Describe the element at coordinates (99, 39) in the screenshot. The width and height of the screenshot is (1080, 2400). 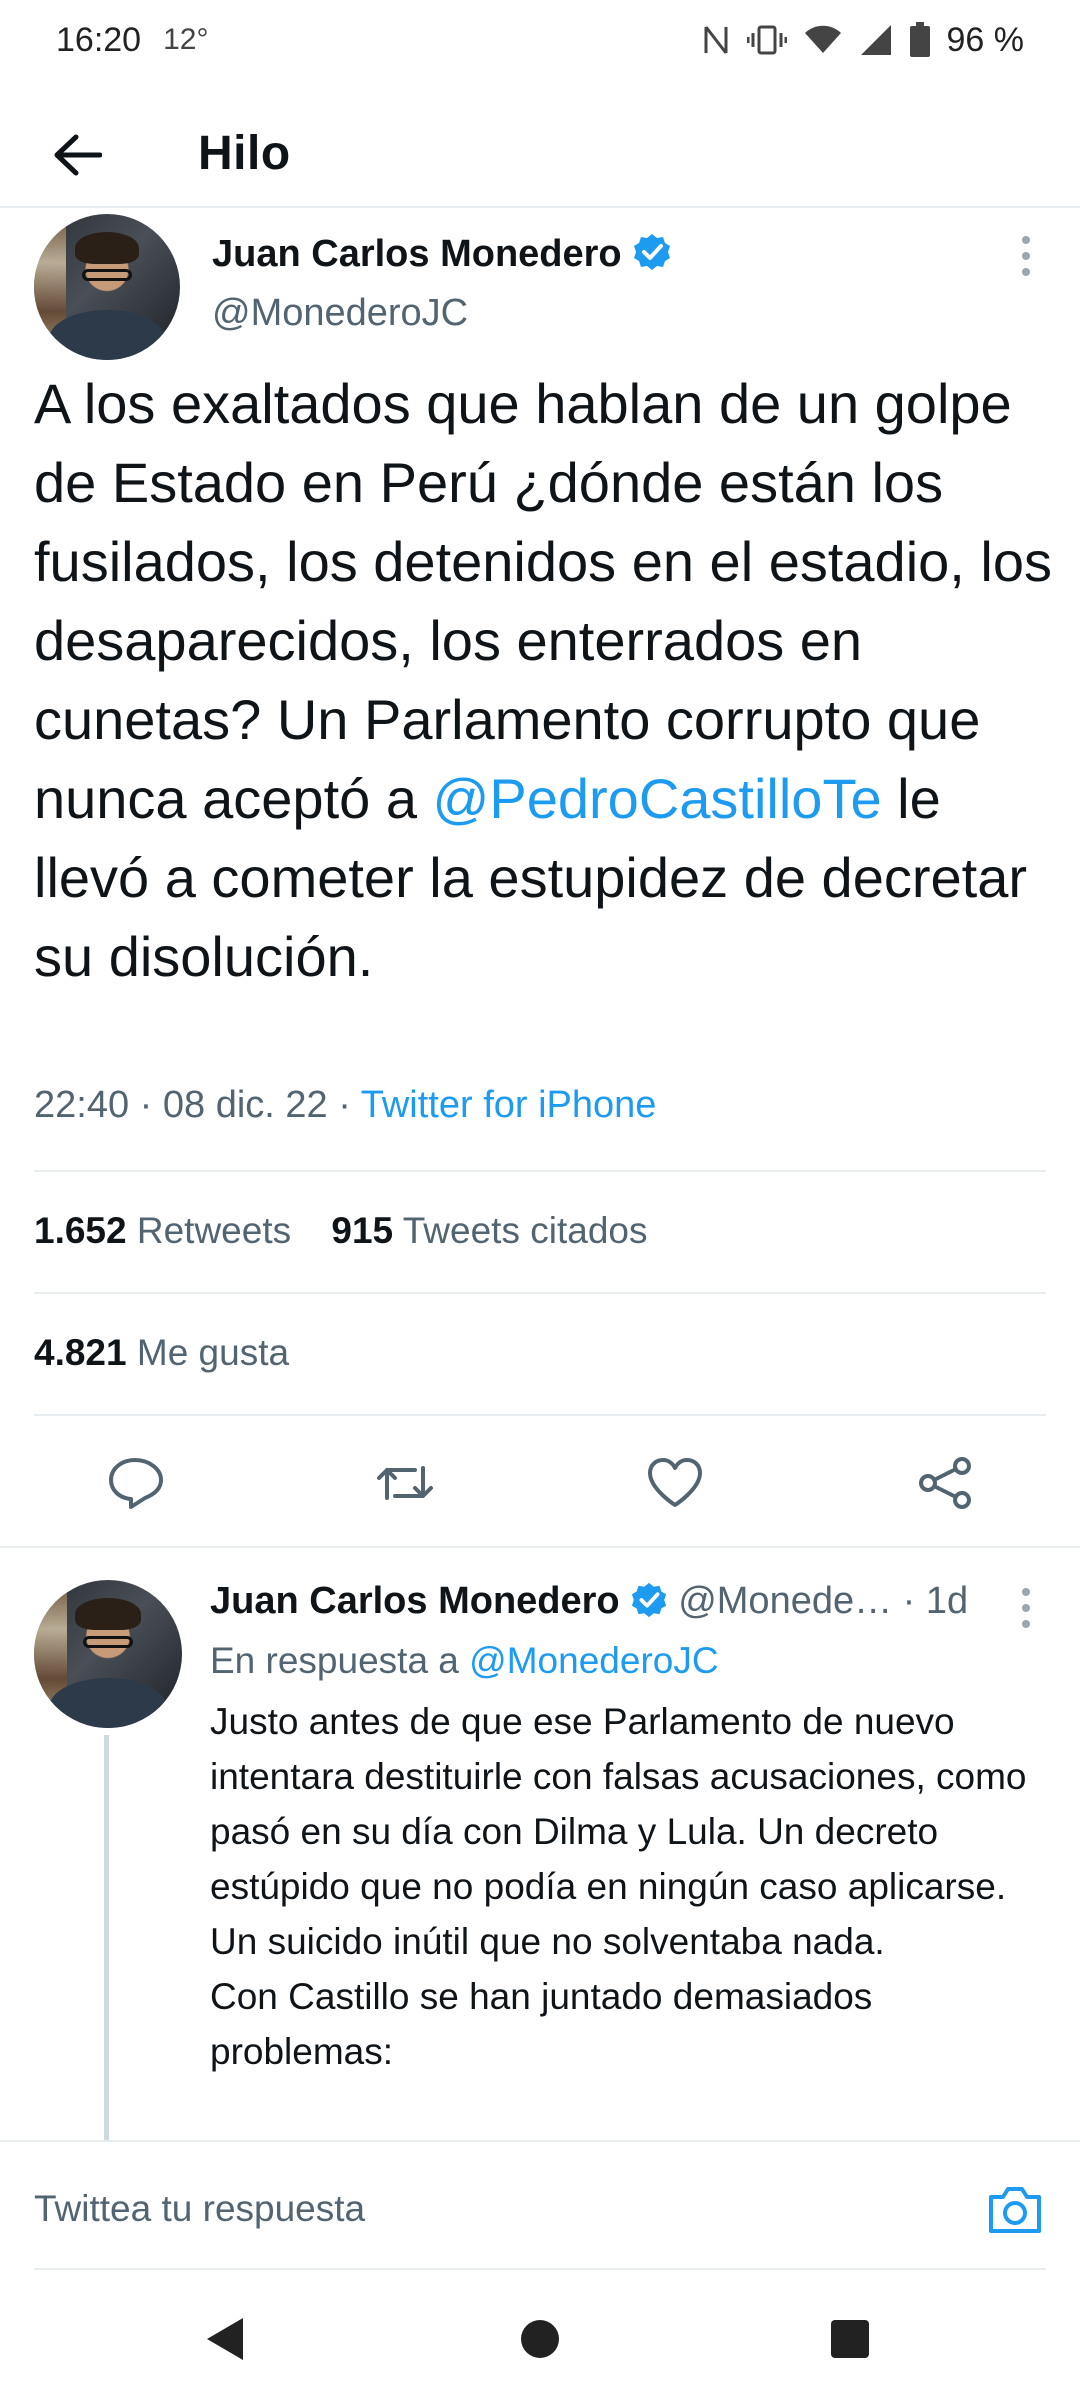
I see `clock: 16:20` at that location.